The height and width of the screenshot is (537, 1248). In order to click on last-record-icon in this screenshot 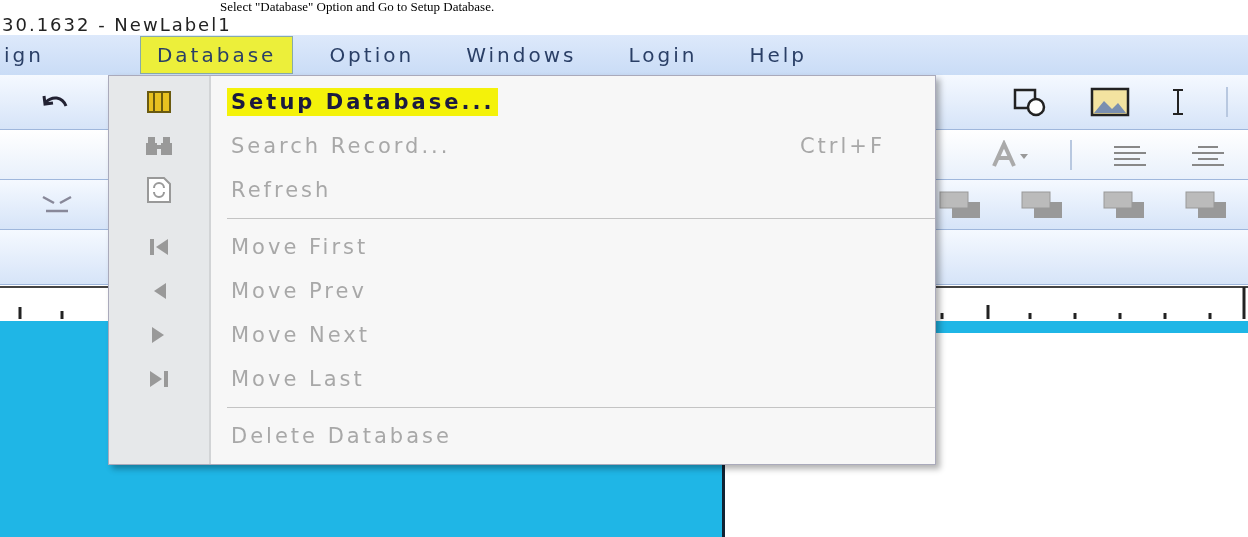, I will do `click(159, 379)`.